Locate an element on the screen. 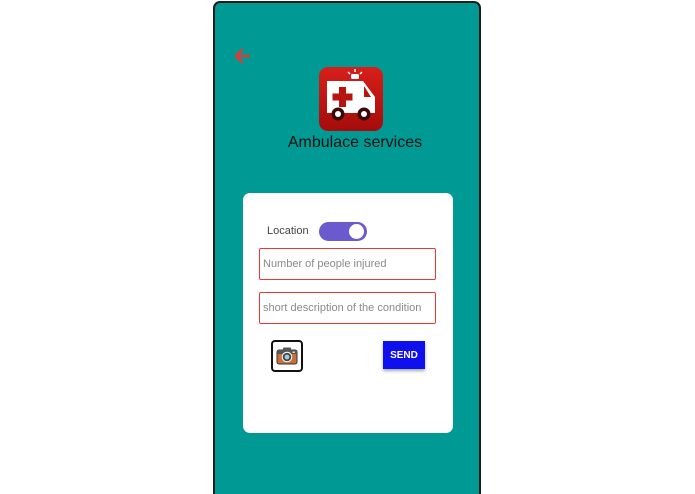 Image resolution: width=695 pixels, height=494 pixels. injured-count-input is located at coordinates (347, 264).